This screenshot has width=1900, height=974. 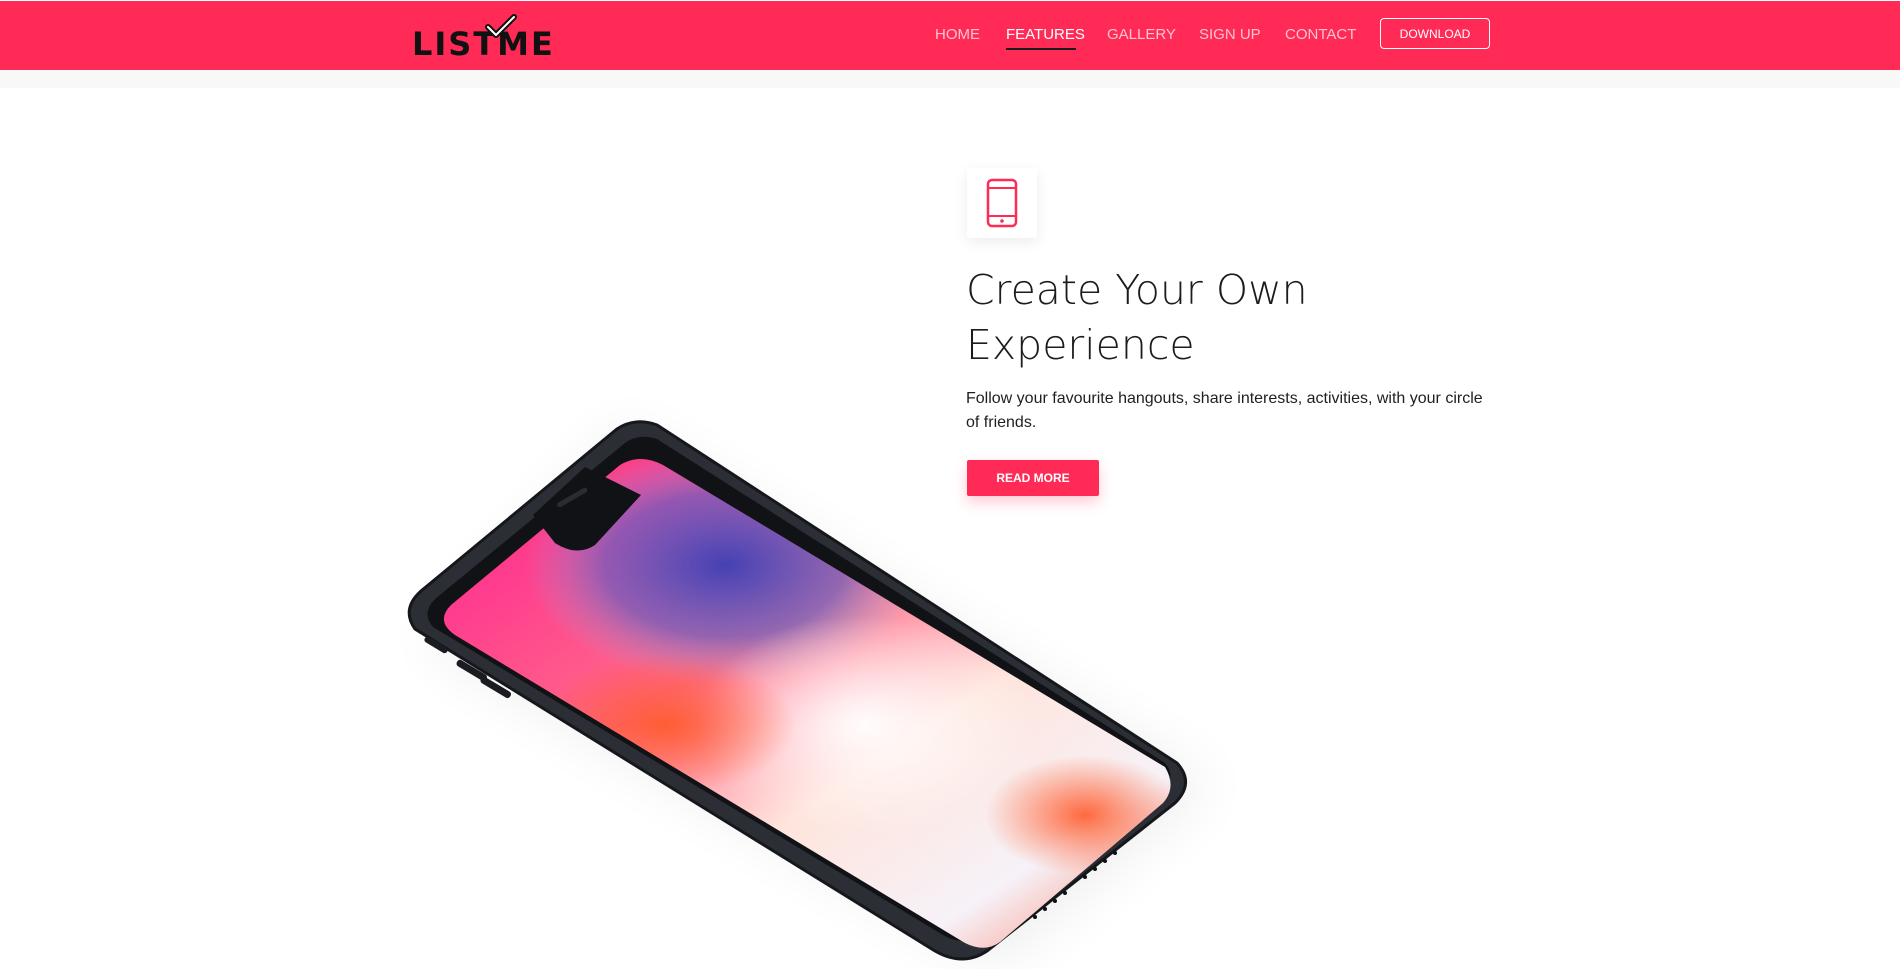 What do you see at coordinates (501, 26) in the screenshot?
I see `checkmark-icon` at bounding box center [501, 26].